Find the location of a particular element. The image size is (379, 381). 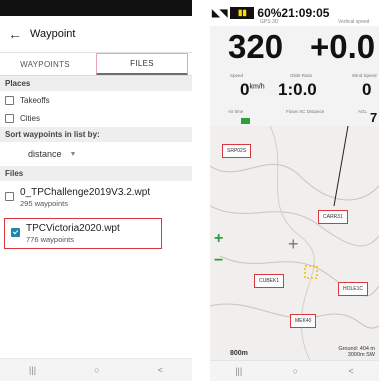

page-title: Waypoint is located at coordinates (53, 34).